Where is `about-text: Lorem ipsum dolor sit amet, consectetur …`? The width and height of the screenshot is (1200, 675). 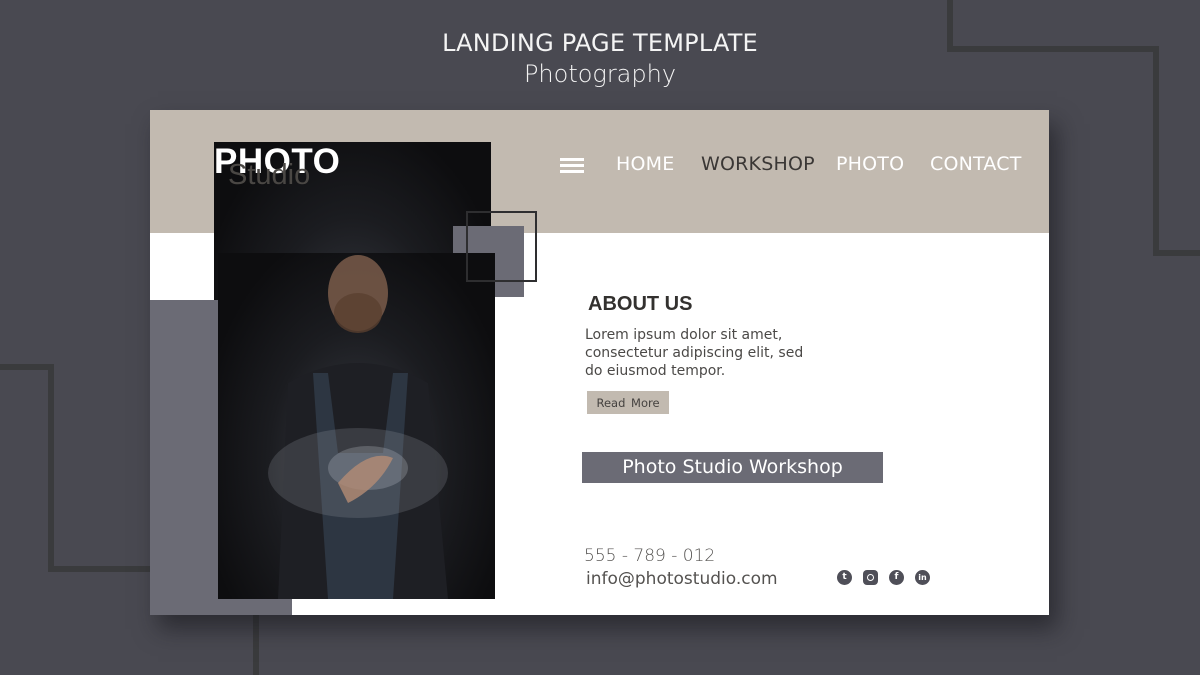
about-text: Lorem ipsum dolor sit amet, consectetur … is located at coordinates (694, 353).